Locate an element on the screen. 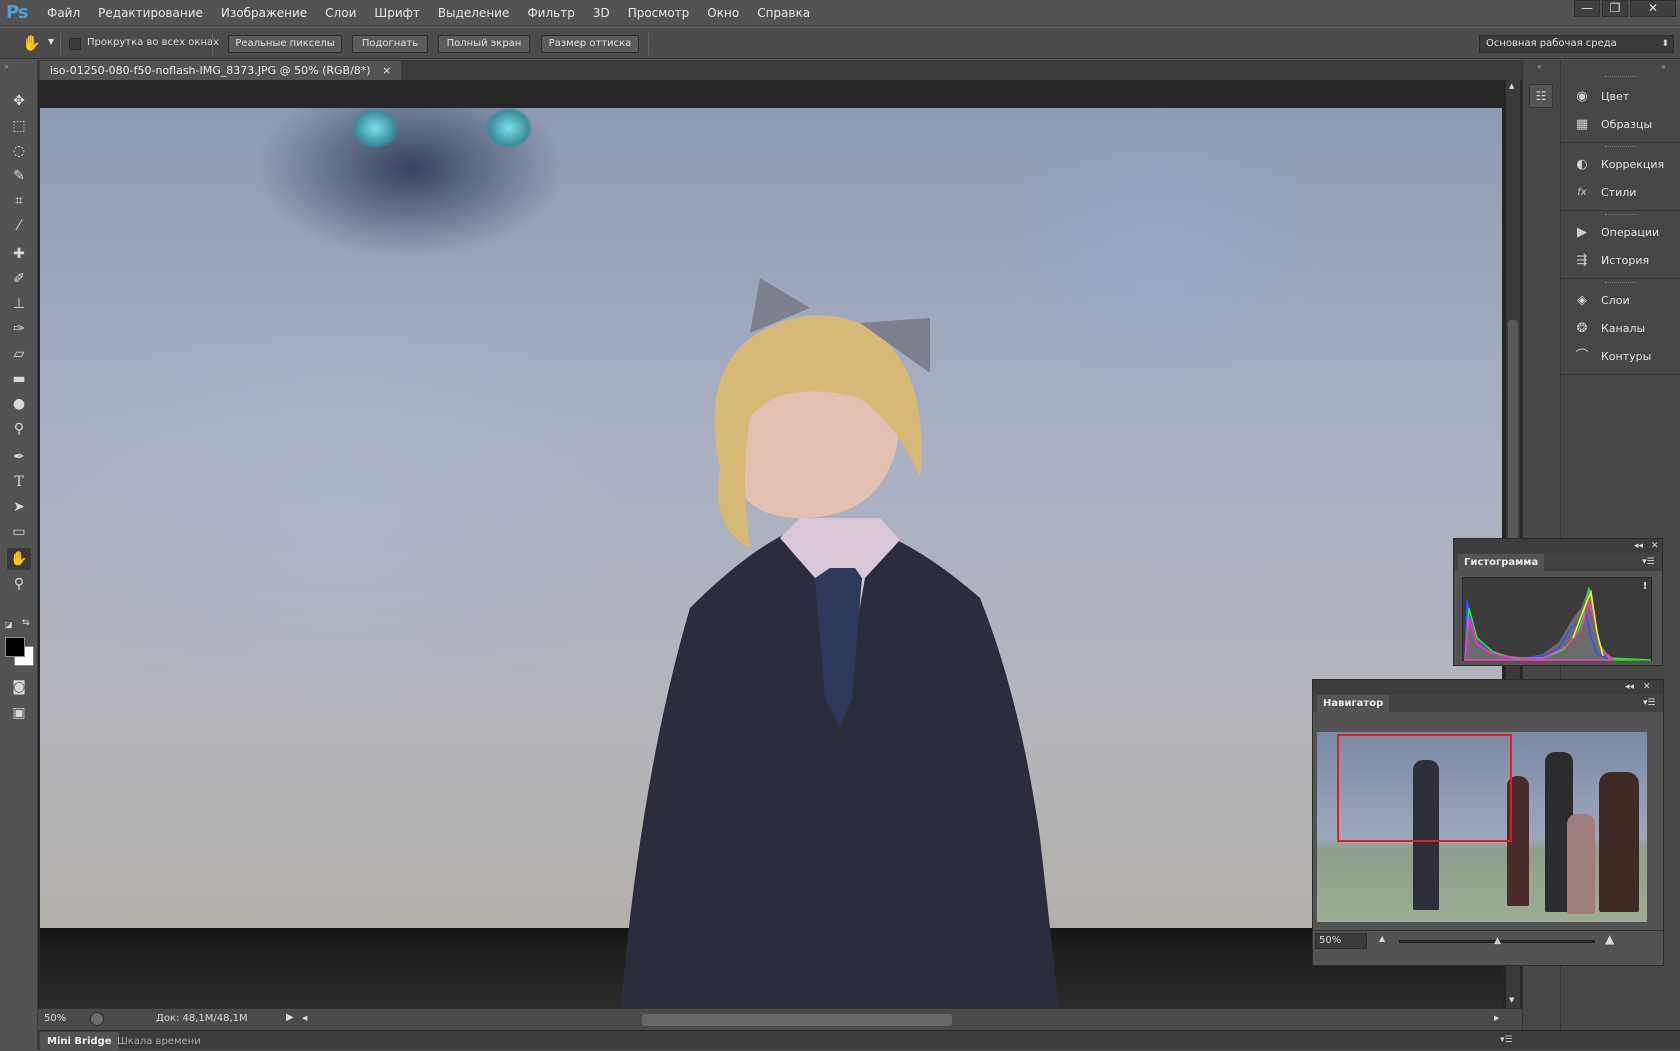  workspace-select: Основная рабочая среда ⬍ is located at coordinates (1576, 44).